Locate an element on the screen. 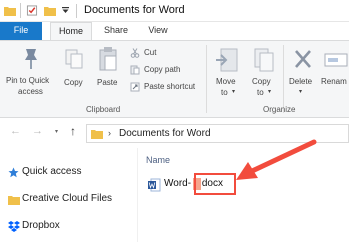  sidebar-item-dropbox: Dropbox is located at coordinates (41, 227).